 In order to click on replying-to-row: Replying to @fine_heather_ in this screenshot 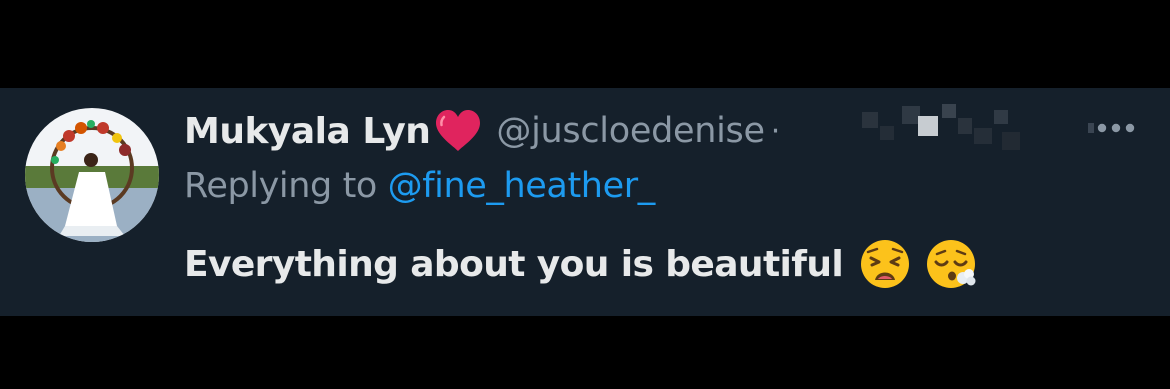, I will do `click(419, 186)`.